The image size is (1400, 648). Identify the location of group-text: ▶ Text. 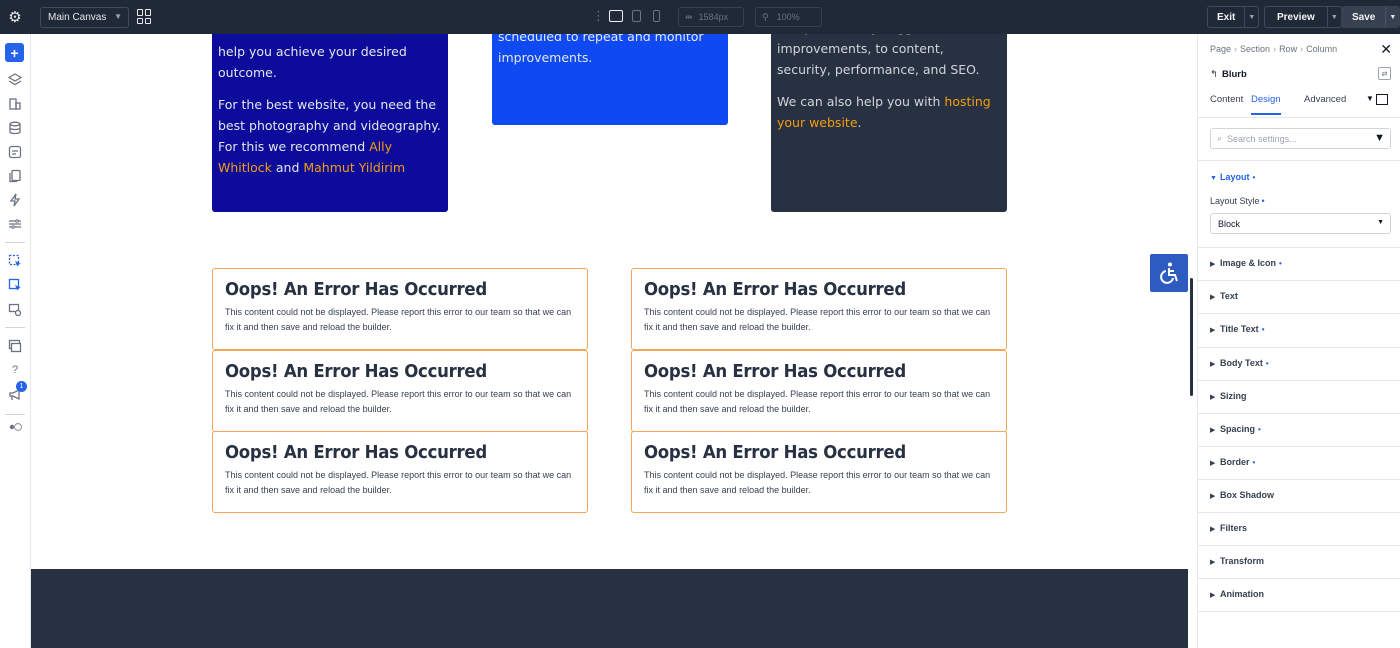
(1224, 296).